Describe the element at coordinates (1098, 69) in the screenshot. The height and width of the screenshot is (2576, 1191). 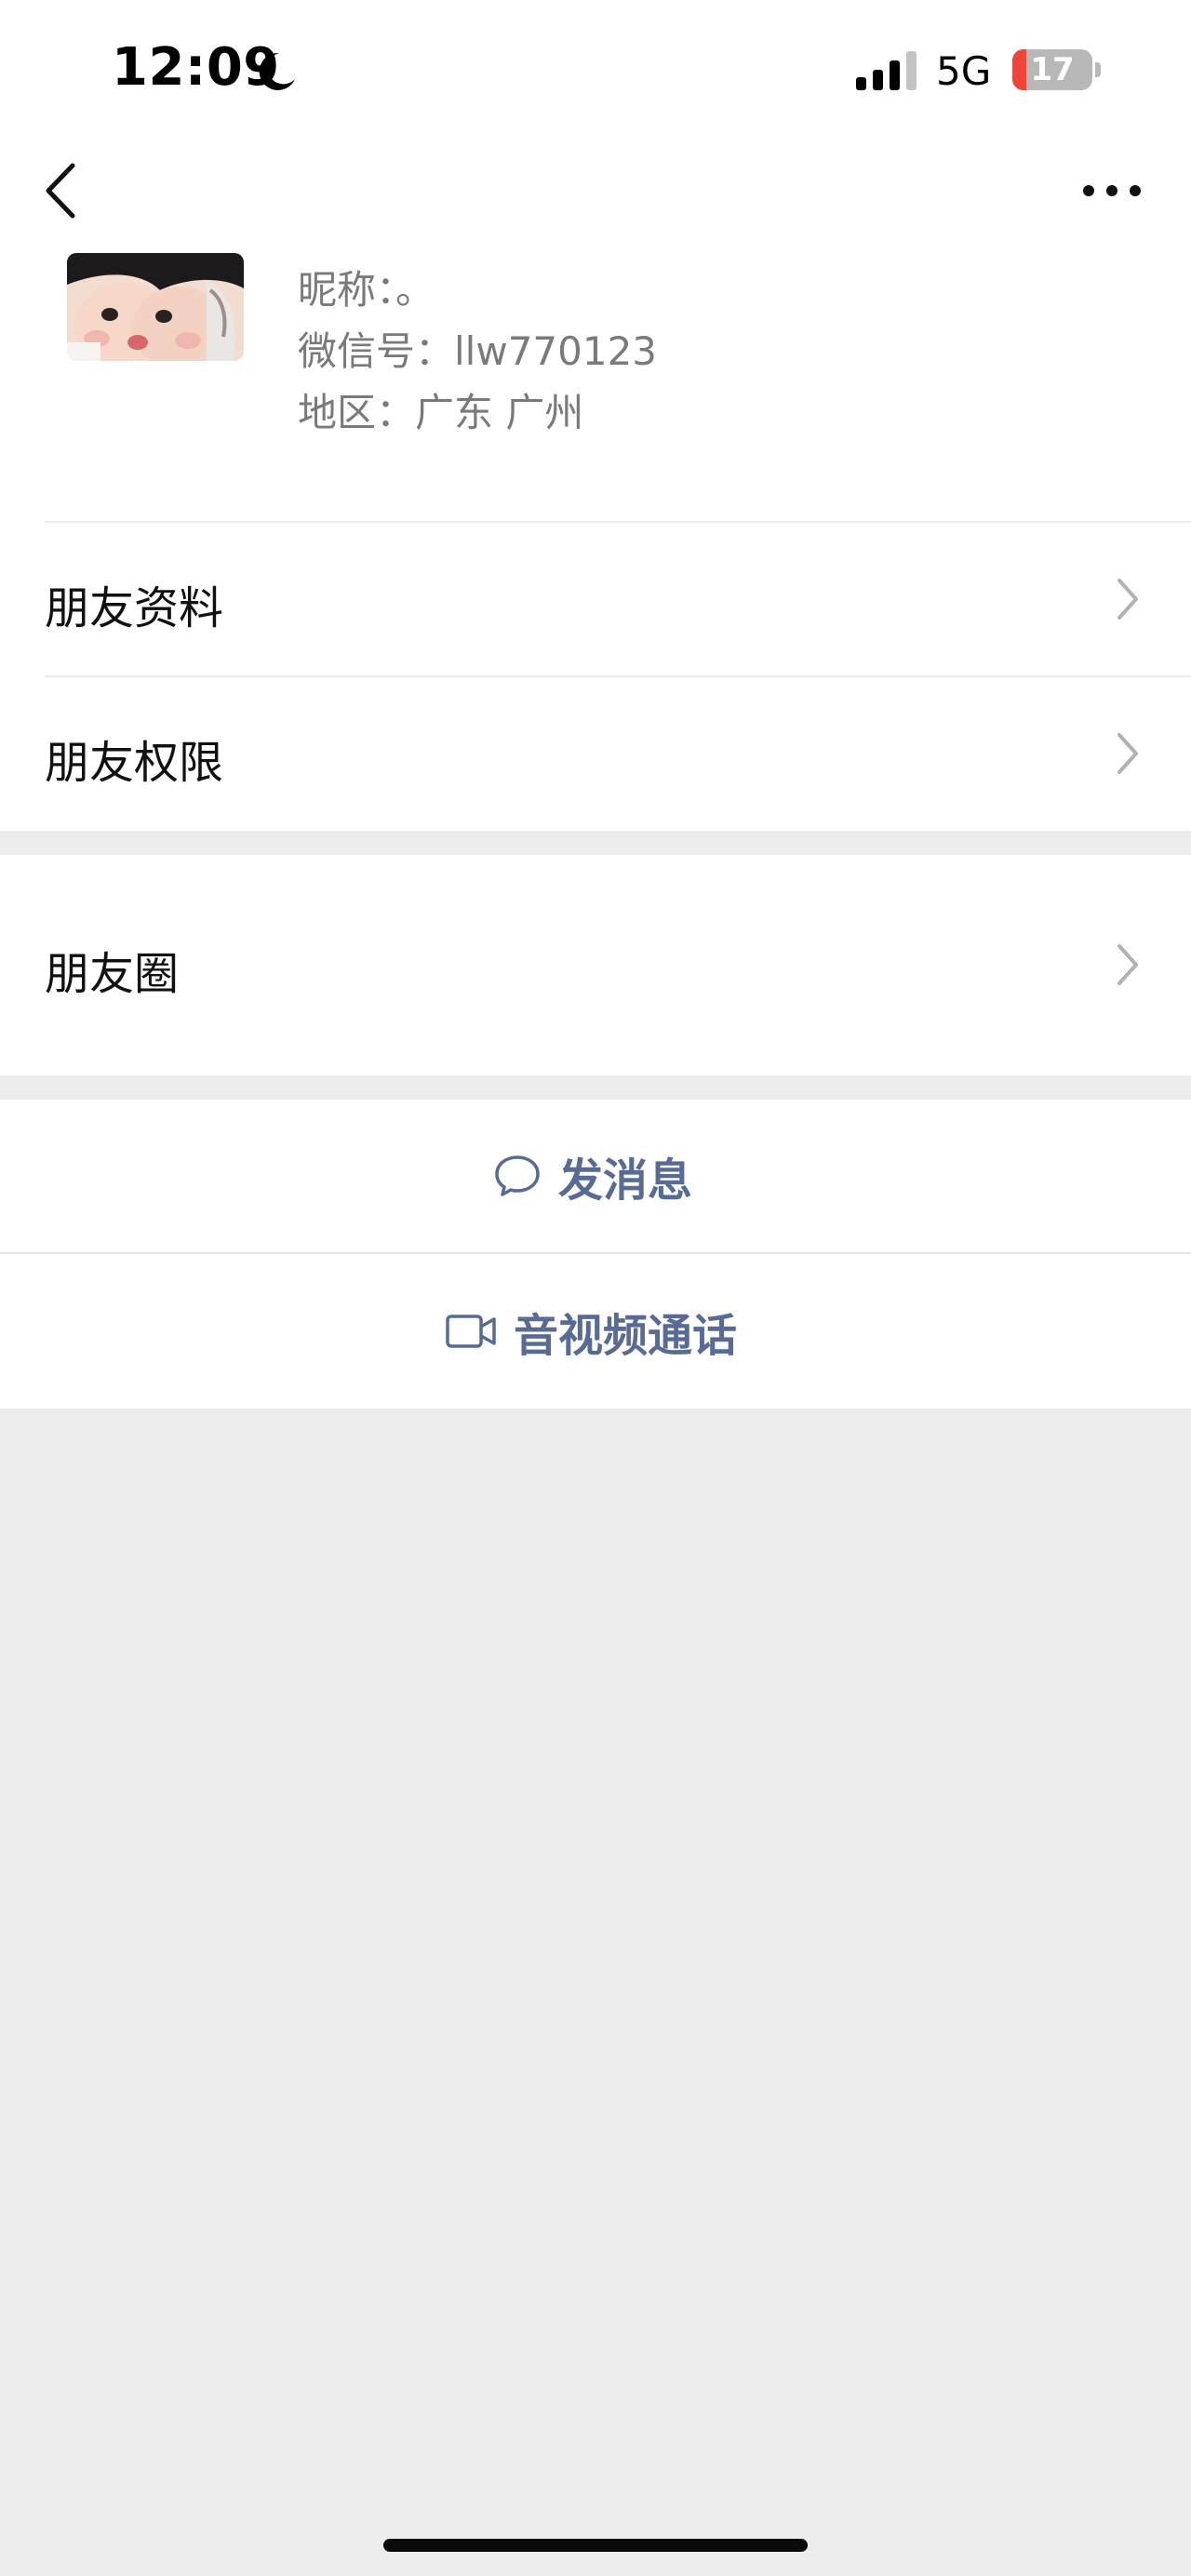
I see `battery-nub` at that location.